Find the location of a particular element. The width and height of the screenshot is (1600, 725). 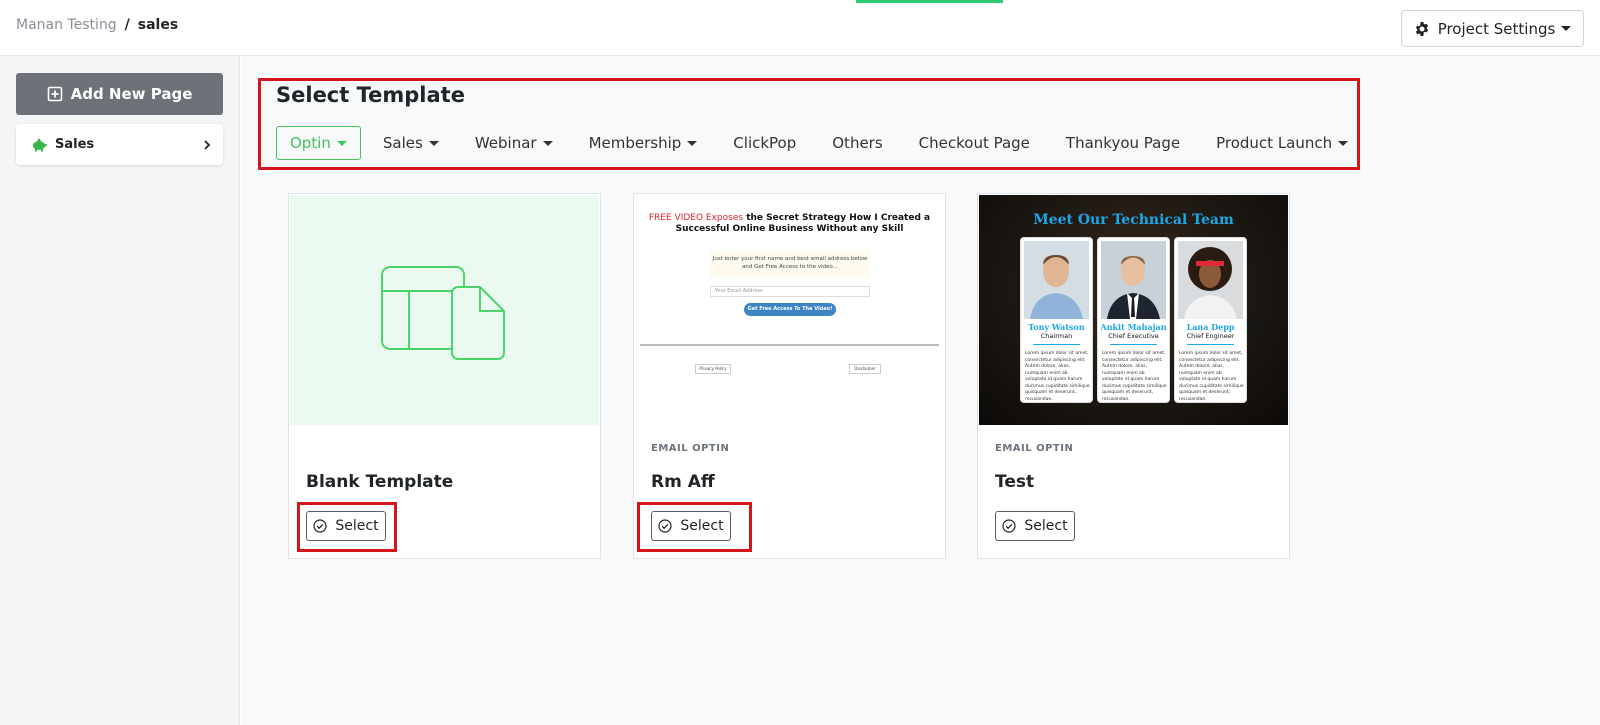

tab-optin: Optin is located at coordinates (318, 143).